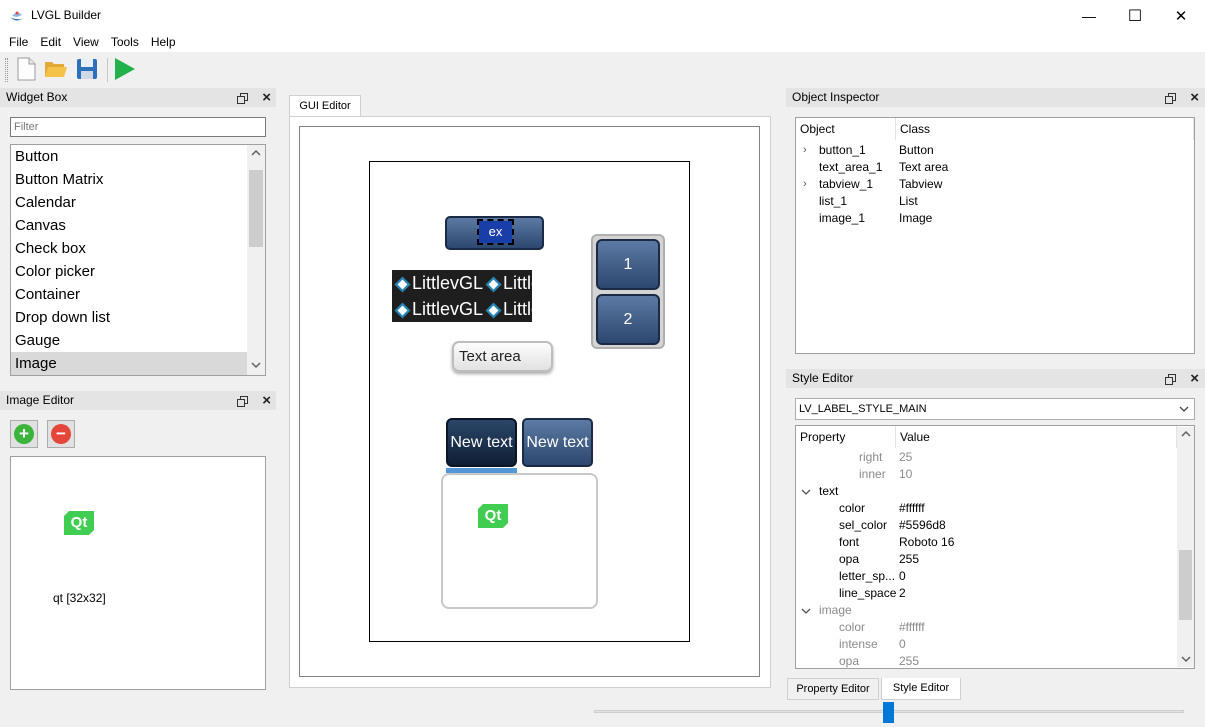  What do you see at coordinates (129, 248) in the screenshot?
I see `widget-item-check-box: Check box` at bounding box center [129, 248].